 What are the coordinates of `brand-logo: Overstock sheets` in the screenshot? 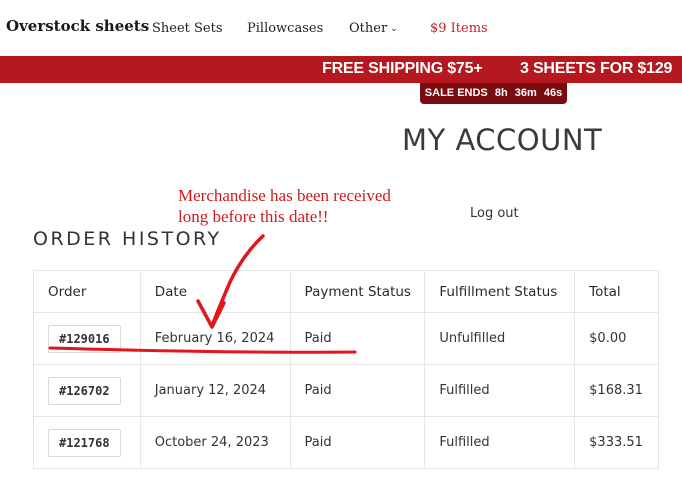 It's located at (77, 26).